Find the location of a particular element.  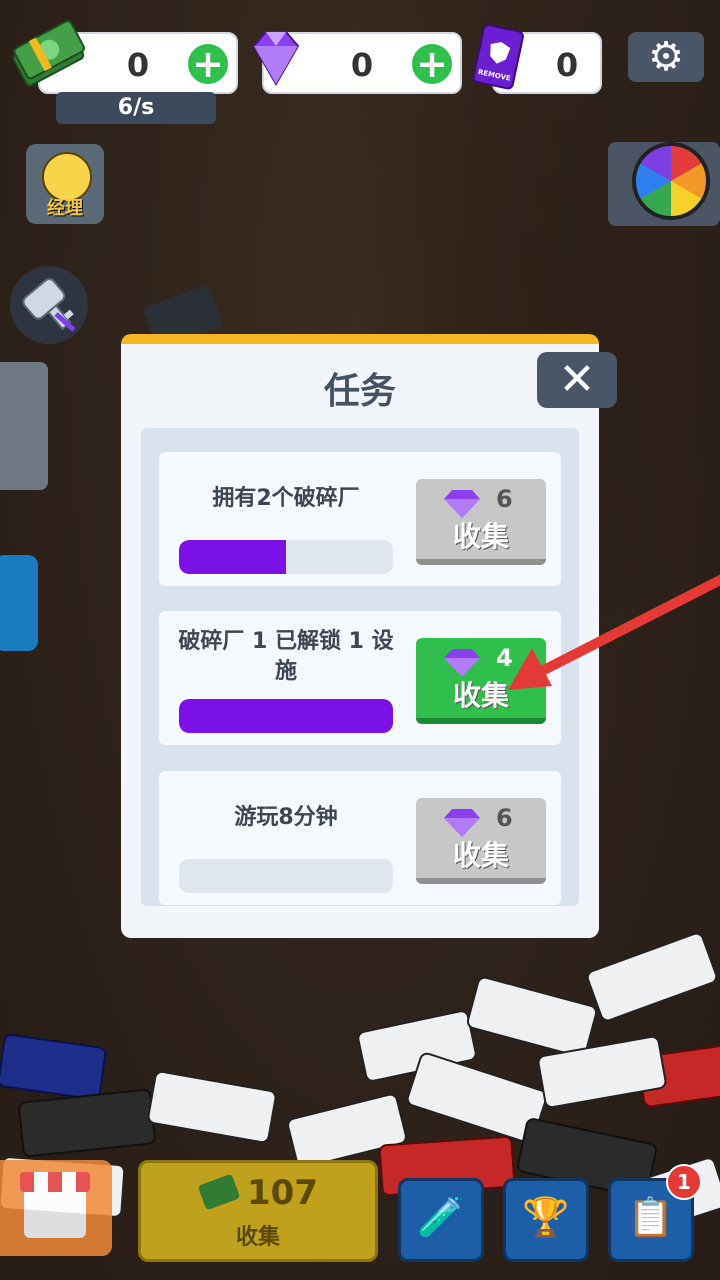

settings-button: ⚙ is located at coordinates (666, 57).